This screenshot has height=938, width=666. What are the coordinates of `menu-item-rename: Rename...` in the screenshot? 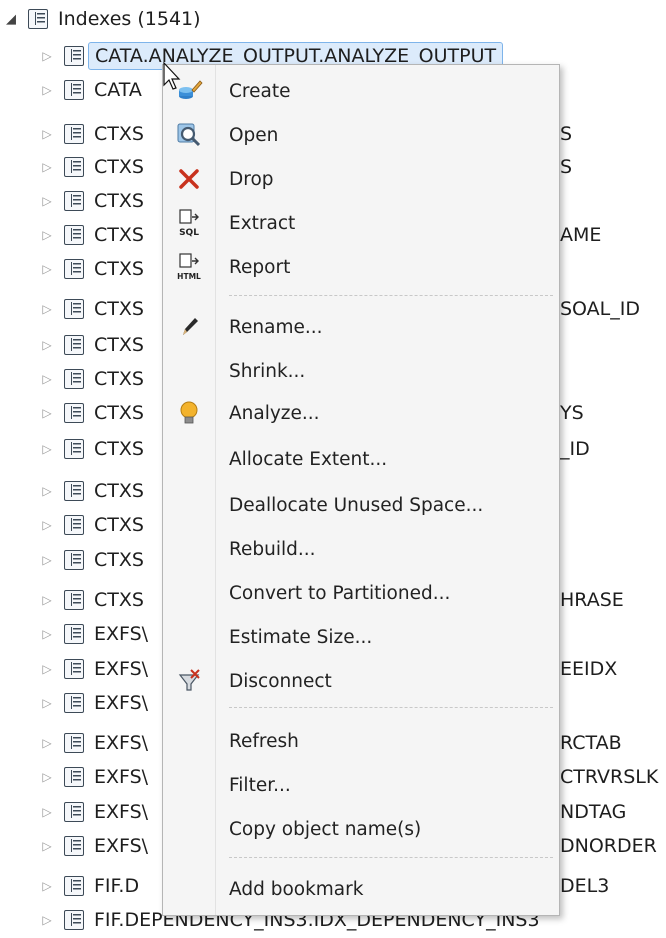 It's located at (361, 327).